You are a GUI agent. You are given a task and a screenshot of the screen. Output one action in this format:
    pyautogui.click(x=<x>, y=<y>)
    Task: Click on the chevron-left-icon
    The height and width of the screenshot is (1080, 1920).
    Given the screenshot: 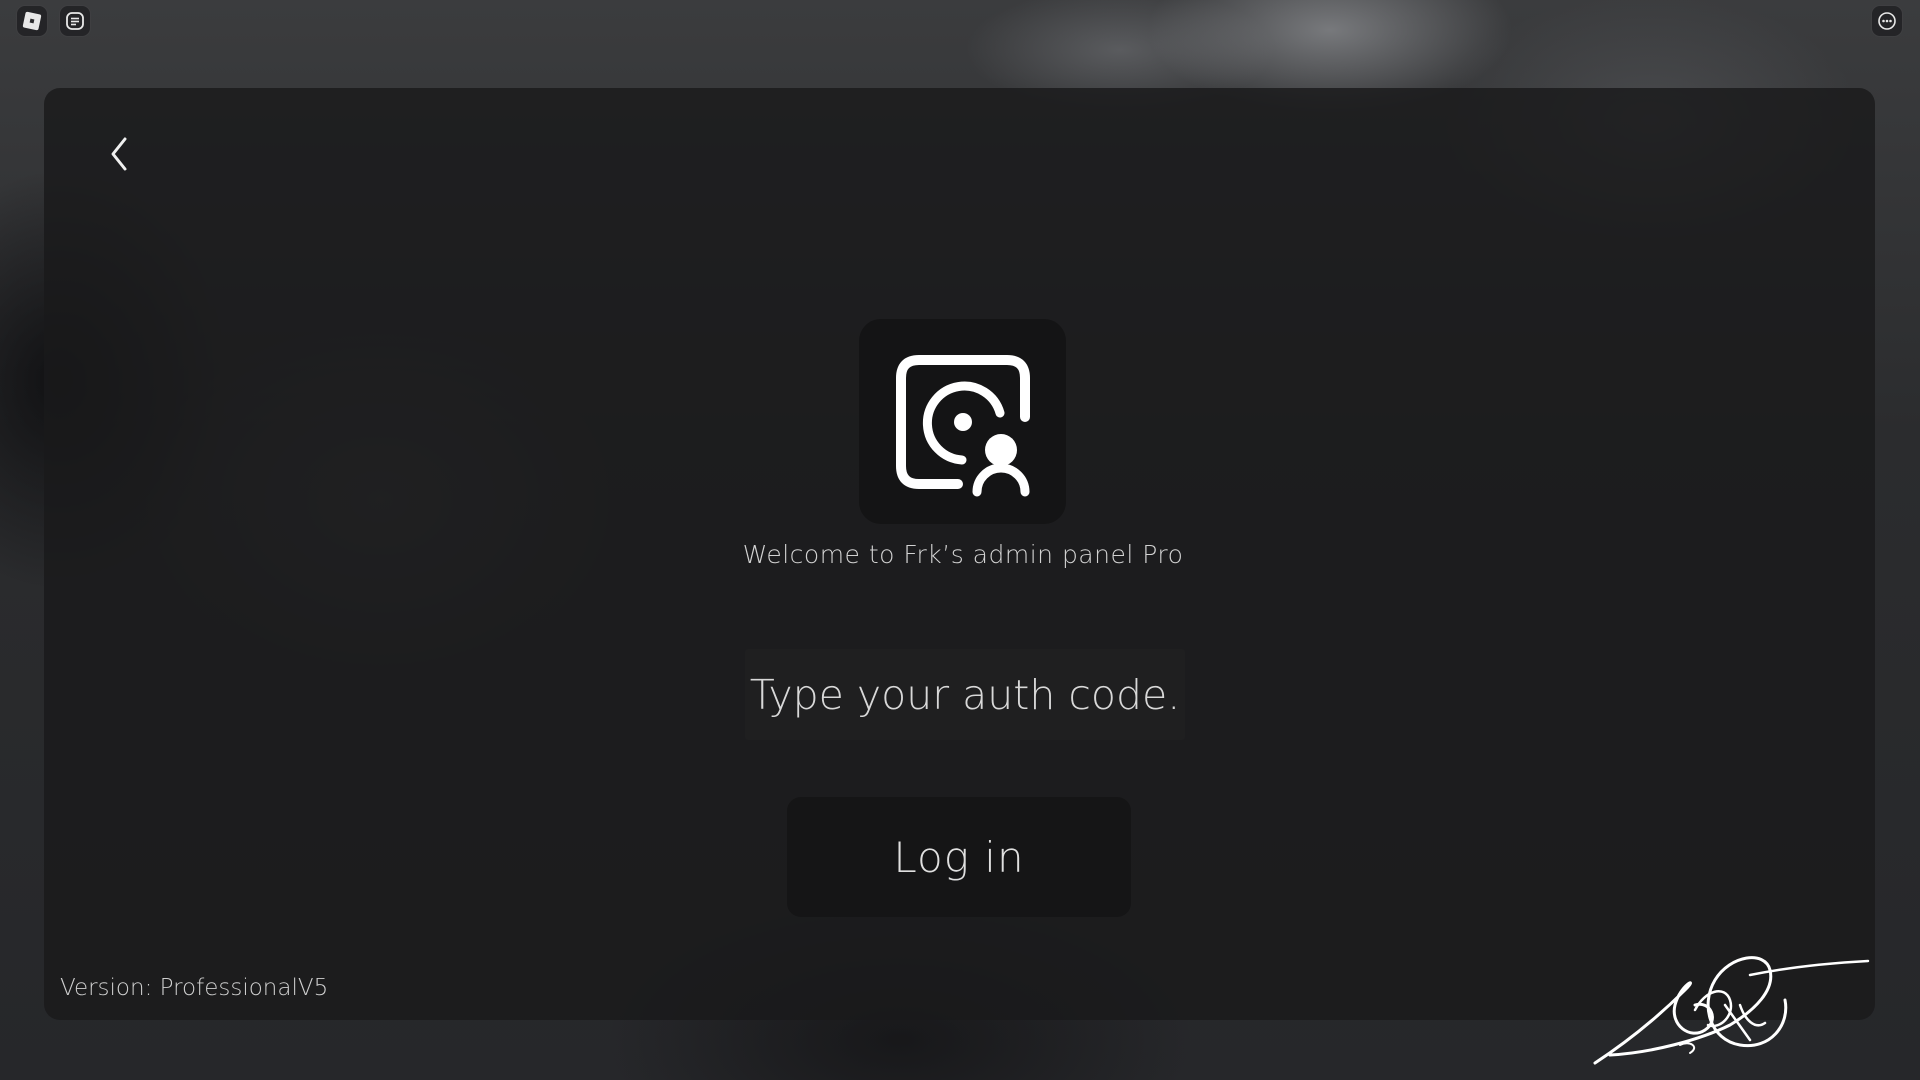 What is the action you would take?
    pyautogui.click(x=119, y=154)
    